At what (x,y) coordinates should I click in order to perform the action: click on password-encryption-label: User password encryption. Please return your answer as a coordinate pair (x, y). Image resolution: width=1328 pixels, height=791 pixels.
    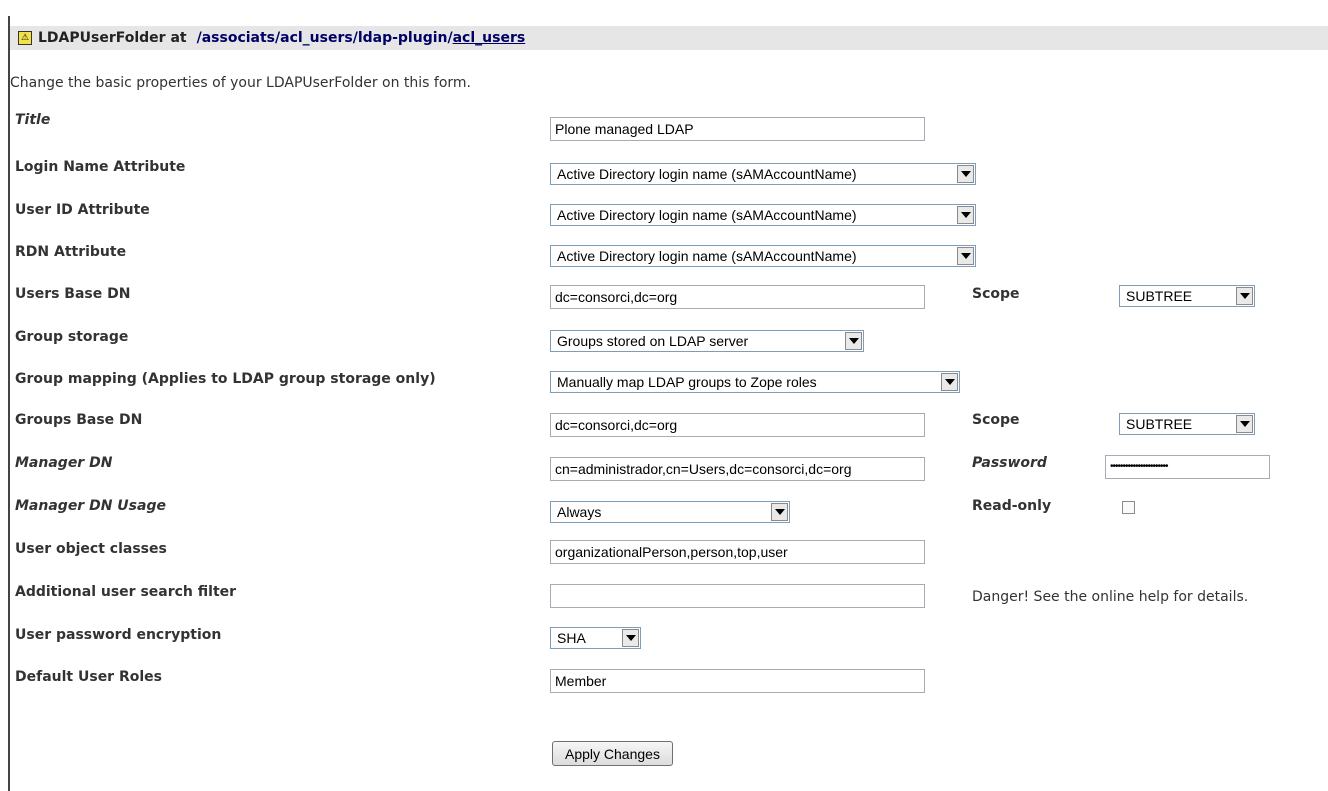
    Looking at the image, I should click on (118, 635).